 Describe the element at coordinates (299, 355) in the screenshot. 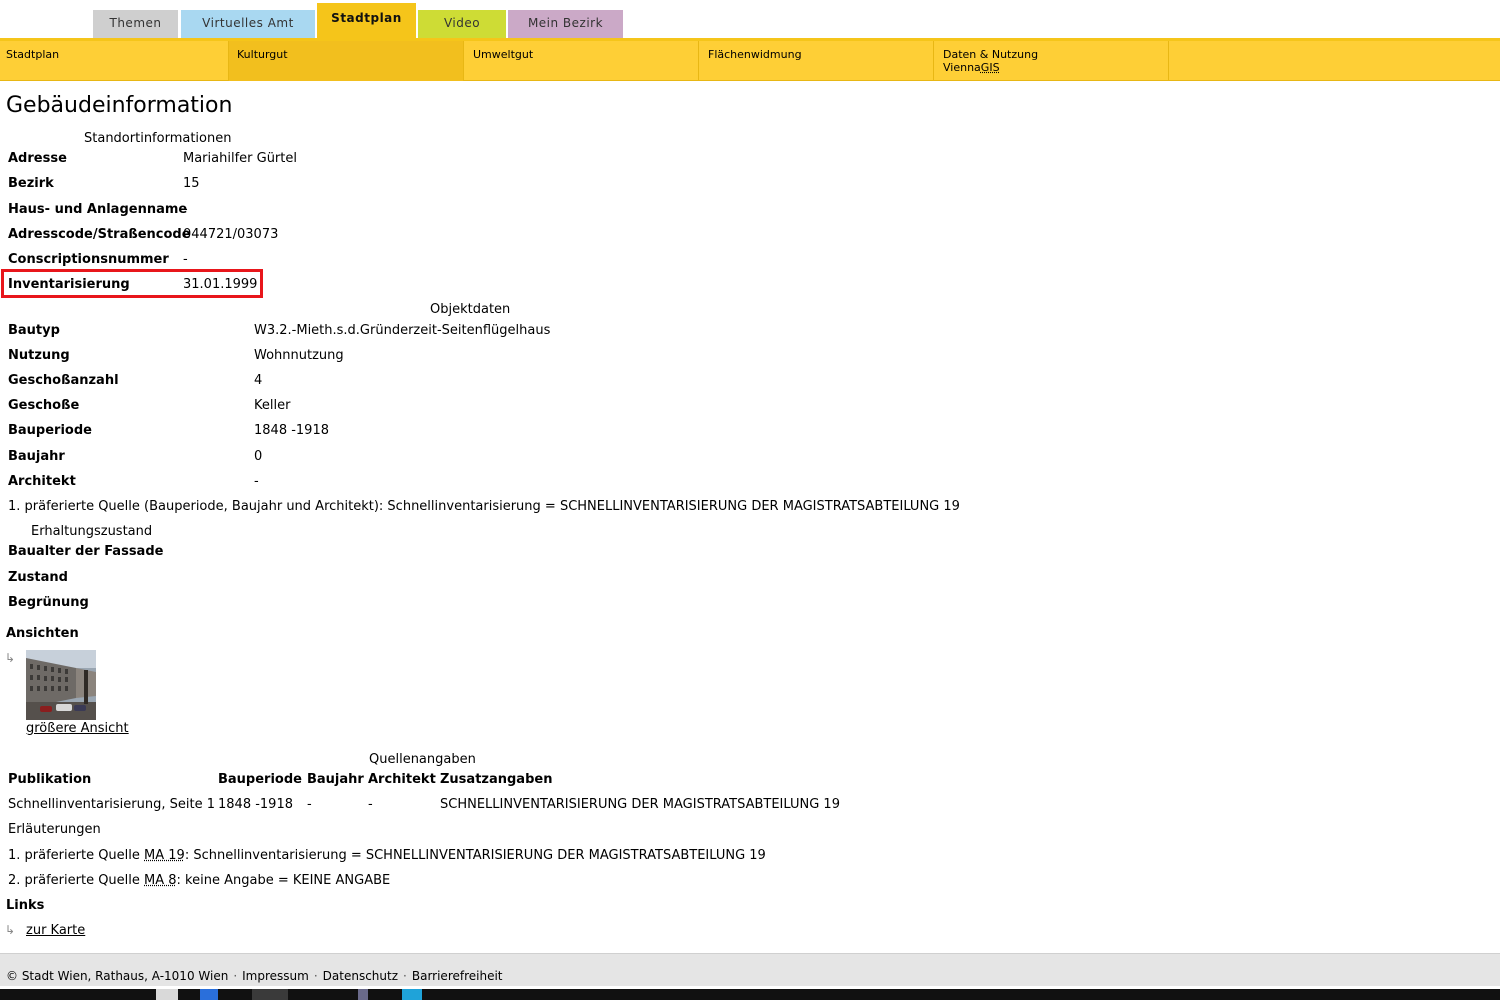

I see `value-nutzung: Wohnnutzung` at that location.